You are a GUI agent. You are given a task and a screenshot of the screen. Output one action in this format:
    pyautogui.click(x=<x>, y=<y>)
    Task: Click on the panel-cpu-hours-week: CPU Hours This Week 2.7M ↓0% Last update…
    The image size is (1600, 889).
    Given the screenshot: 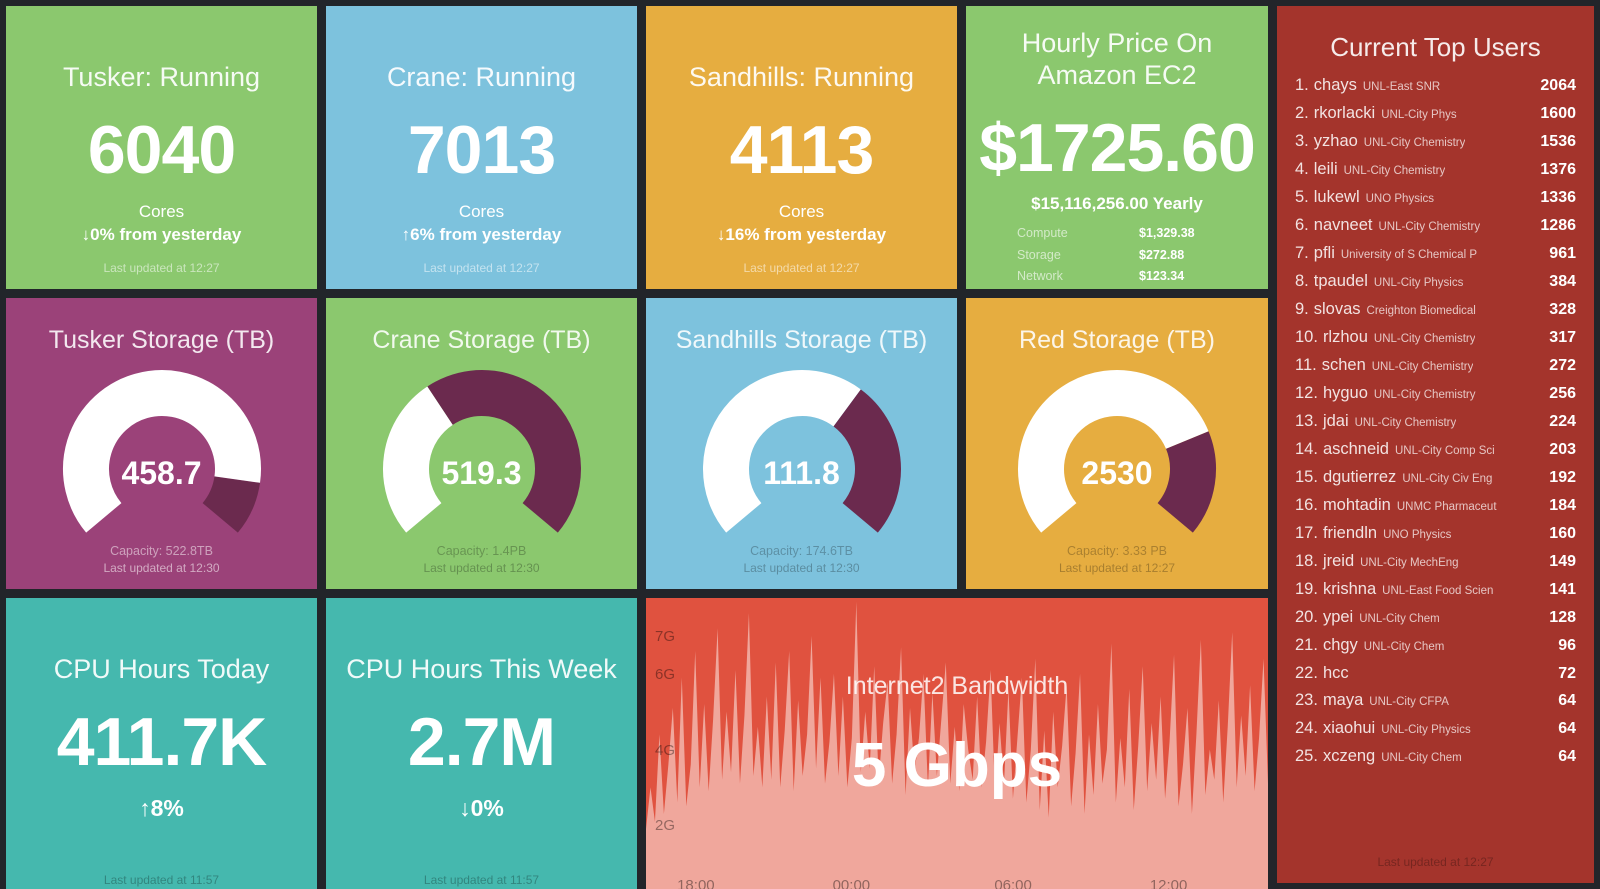 What is the action you would take?
    pyautogui.click(x=481, y=743)
    